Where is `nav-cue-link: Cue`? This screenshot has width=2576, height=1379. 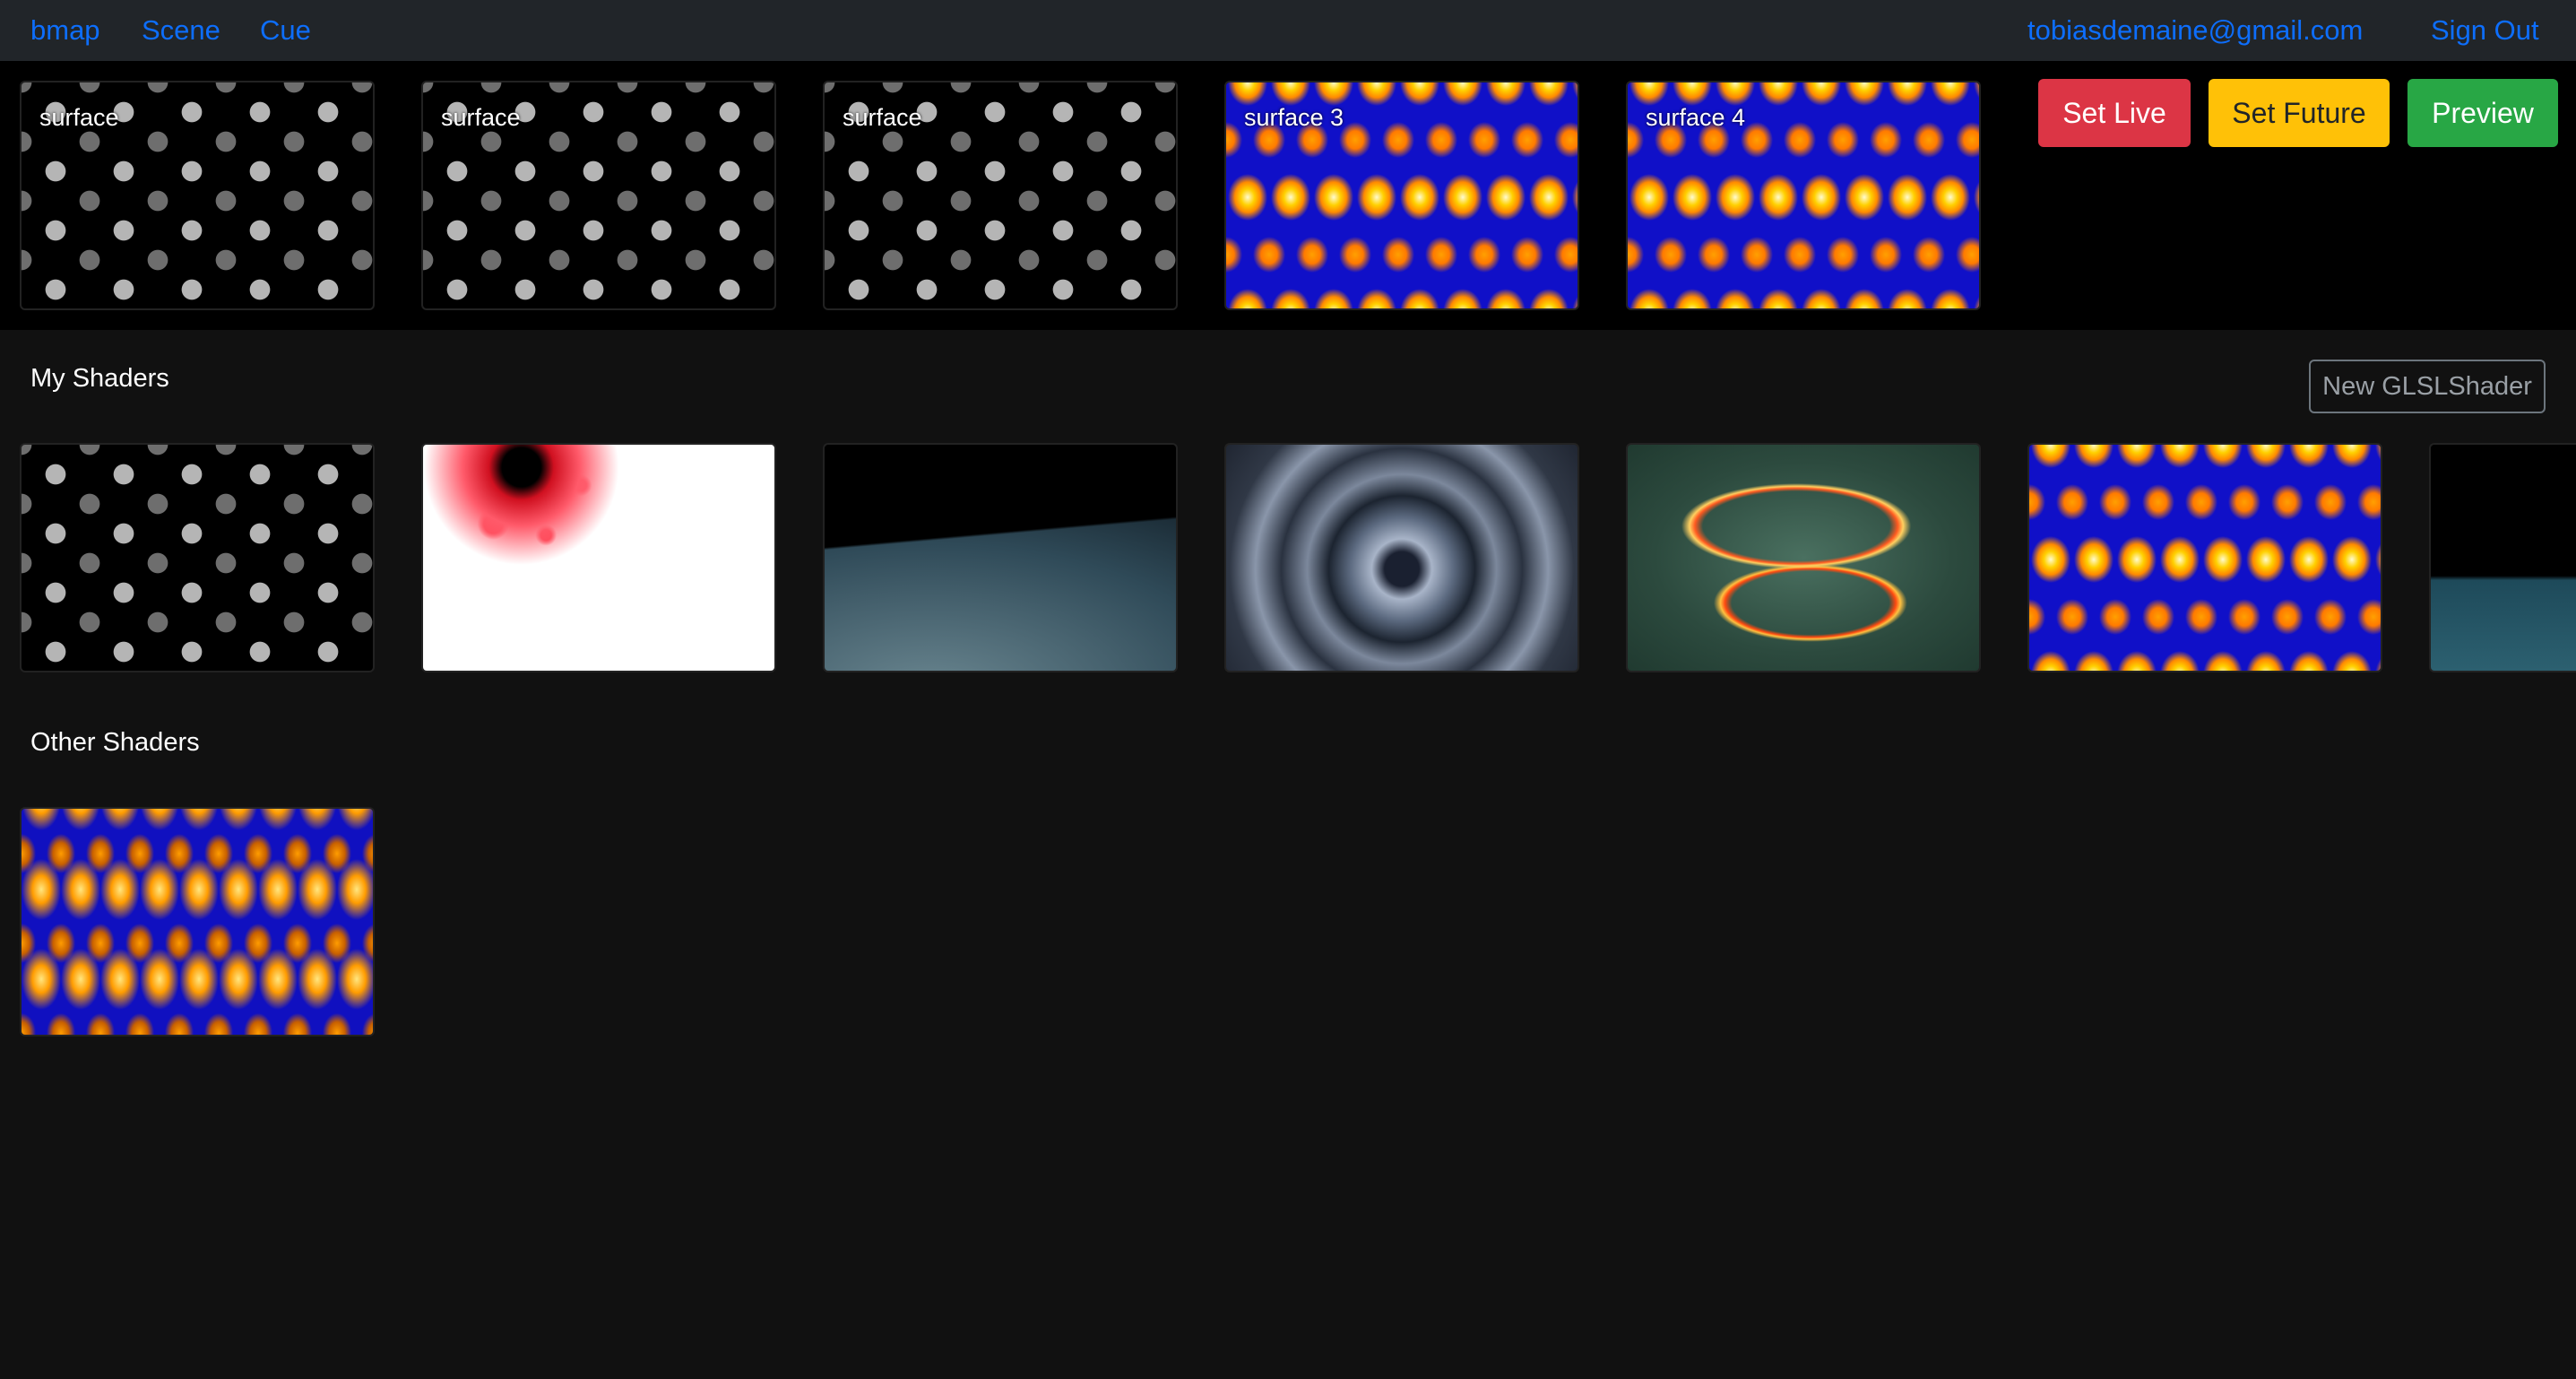 nav-cue-link: Cue is located at coordinates (285, 31).